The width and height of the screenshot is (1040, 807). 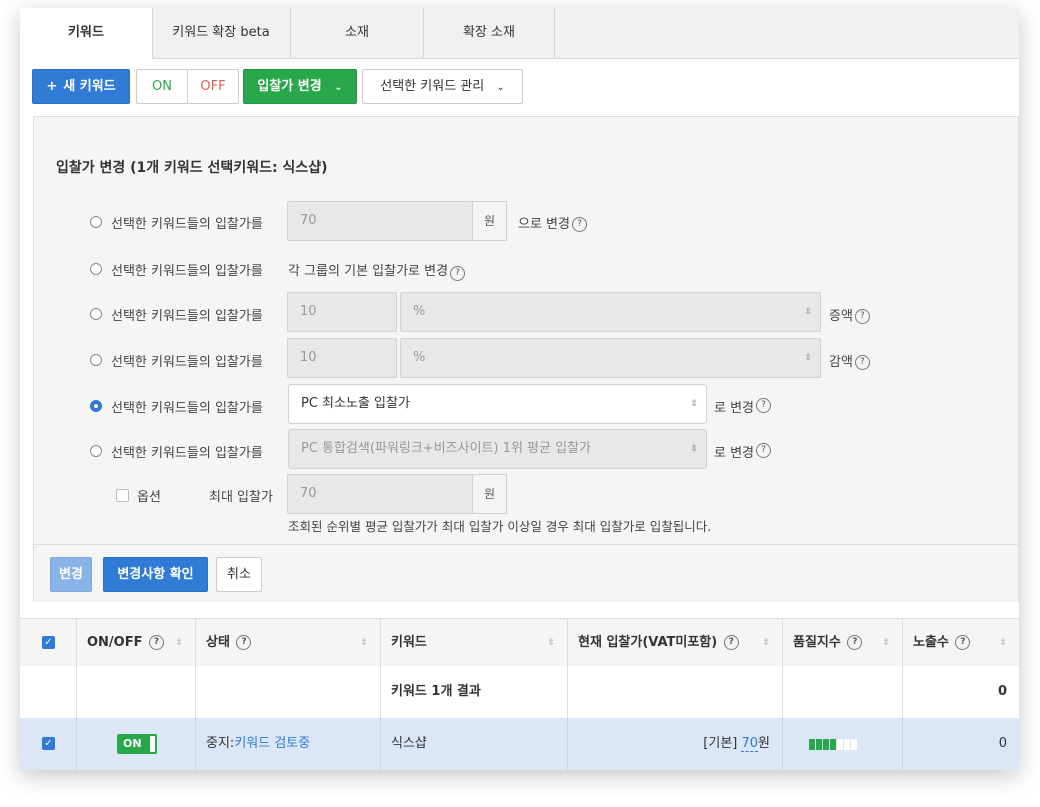 What do you see at coordinates (497, 404) in the screenshot?
I see `pc-min-bid-select: PC 최소노출 입찰가 ⇳` at bounding box center [497, 404].